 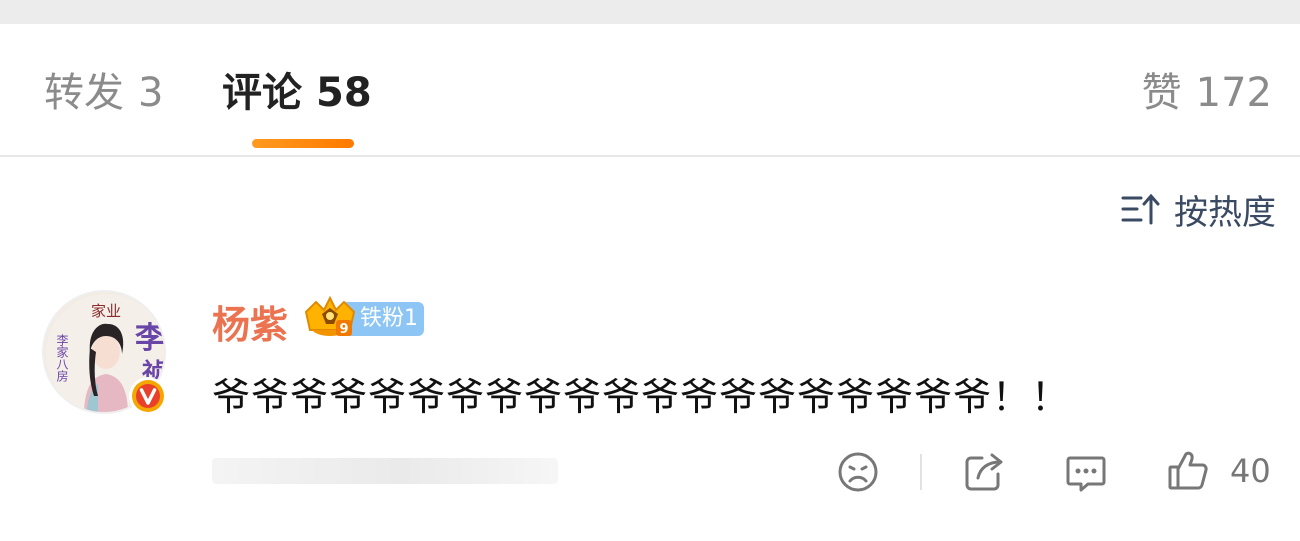 What do you see at coordinates (106, 354) in the screenshot?
I see `avatar: 家业 李 祯 李家八房` at bounding box center [106, 354].